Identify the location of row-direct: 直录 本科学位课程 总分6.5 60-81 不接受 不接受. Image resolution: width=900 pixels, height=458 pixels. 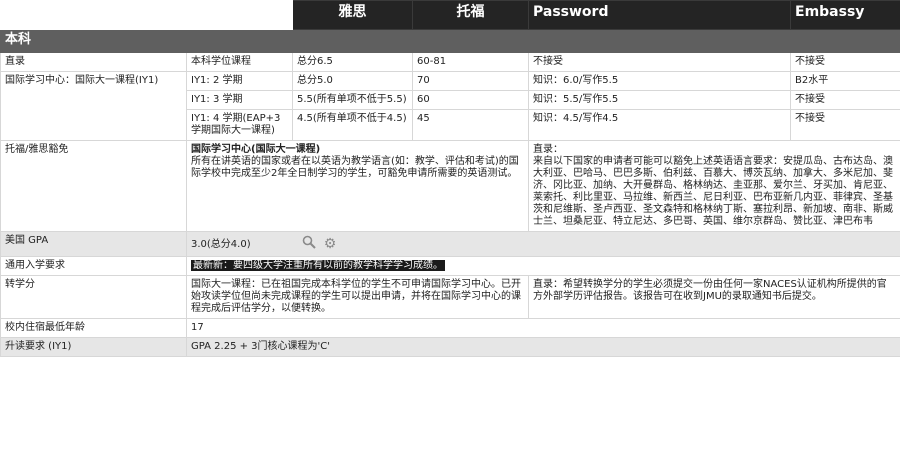
(450, 62).